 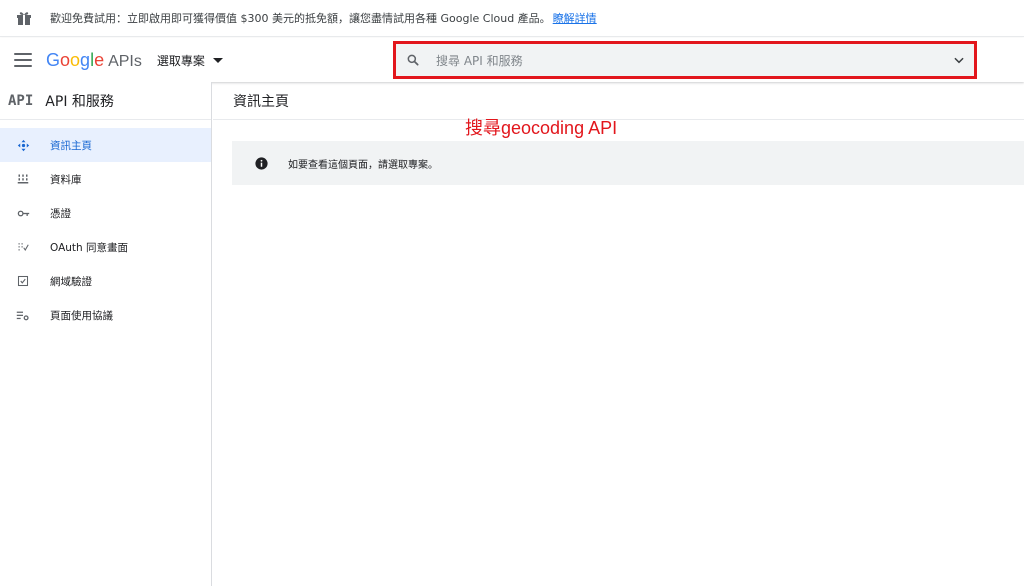 What do you see at coordinates (23, 60) in the screenshot?
I see `menu-icon` at bounding box center [23, 60].